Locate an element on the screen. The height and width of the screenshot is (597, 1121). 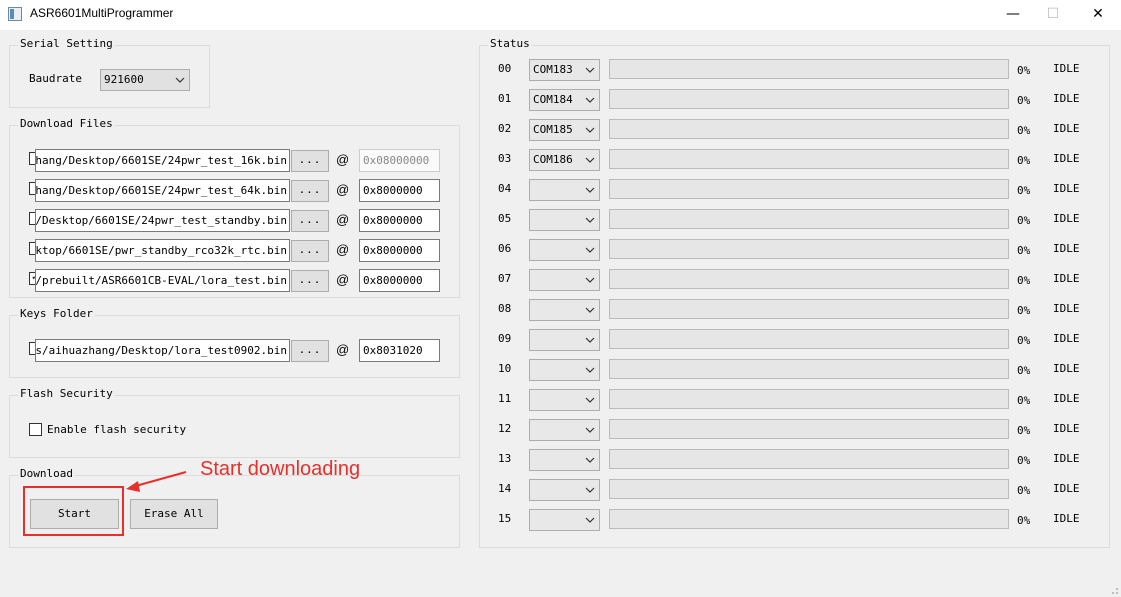
erase-all-button: Erase All is located at coordinates (174, 514).